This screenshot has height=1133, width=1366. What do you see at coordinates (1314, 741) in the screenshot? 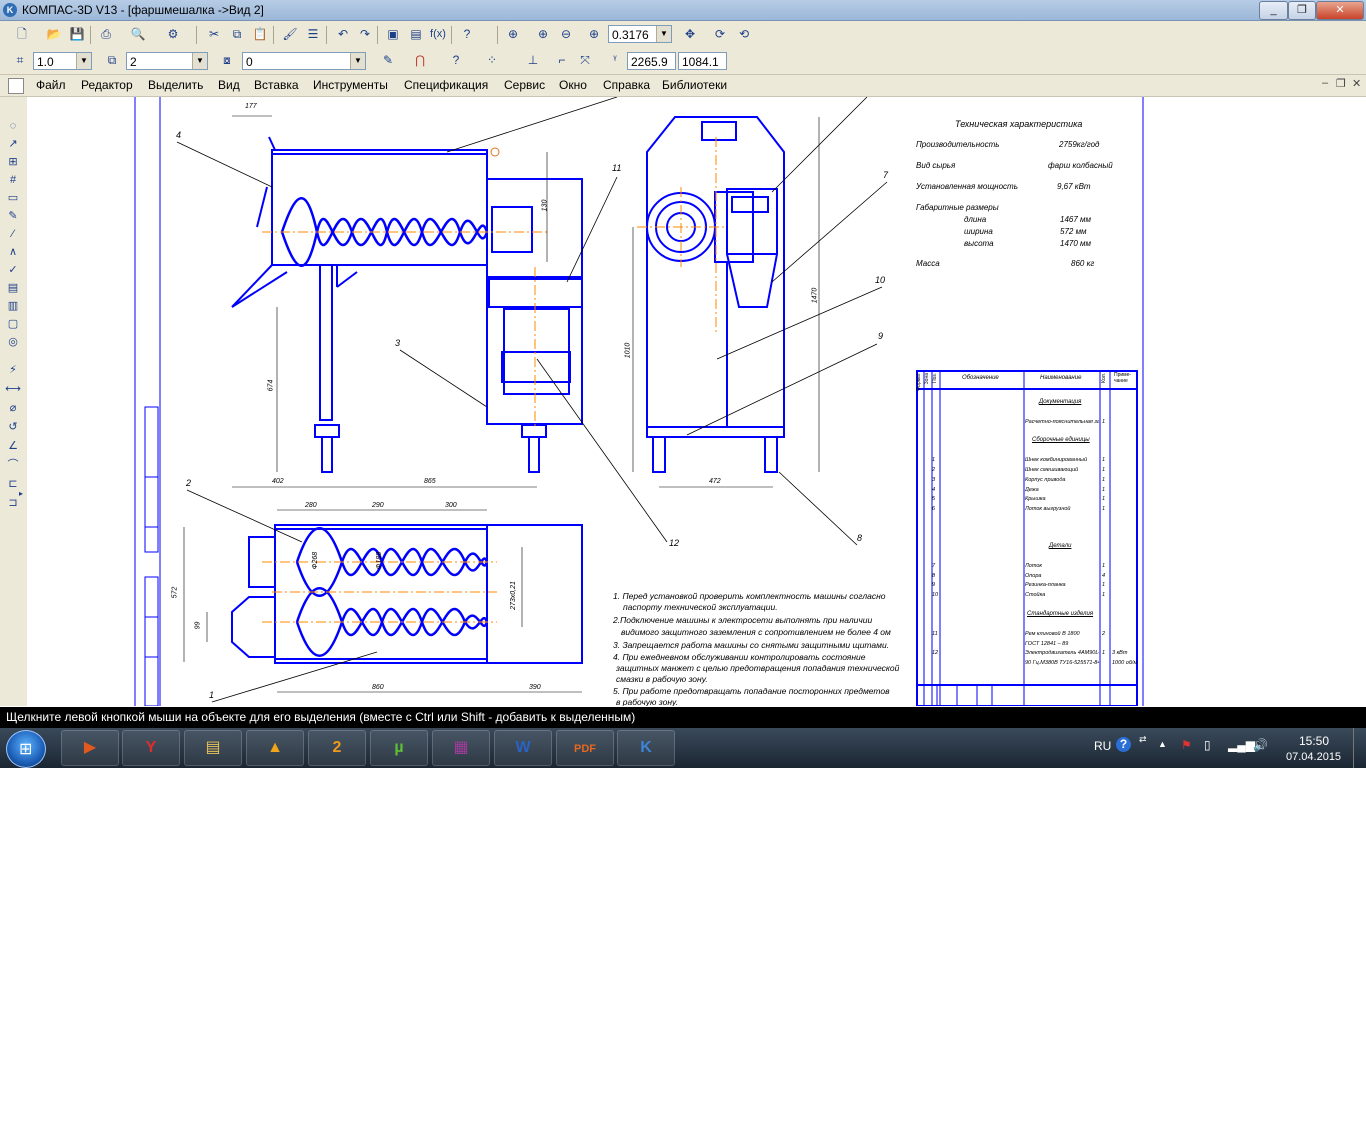
I see `clock-time: 15:50` at bounding box center [1314, 741].